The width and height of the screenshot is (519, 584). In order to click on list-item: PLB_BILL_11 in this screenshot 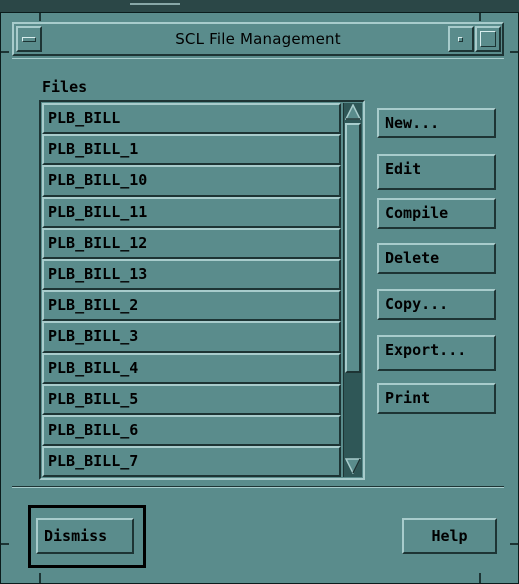, I will do `click(191, 212)`.